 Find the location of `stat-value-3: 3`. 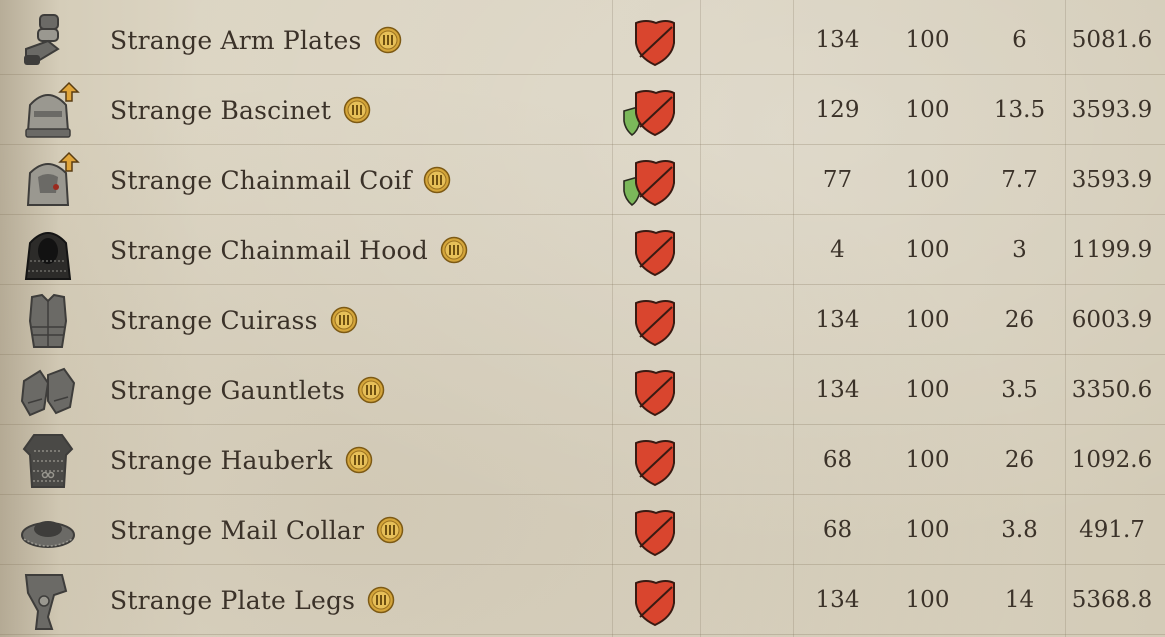

stat-value-3: 3 is located at coordinates (1019, 250).